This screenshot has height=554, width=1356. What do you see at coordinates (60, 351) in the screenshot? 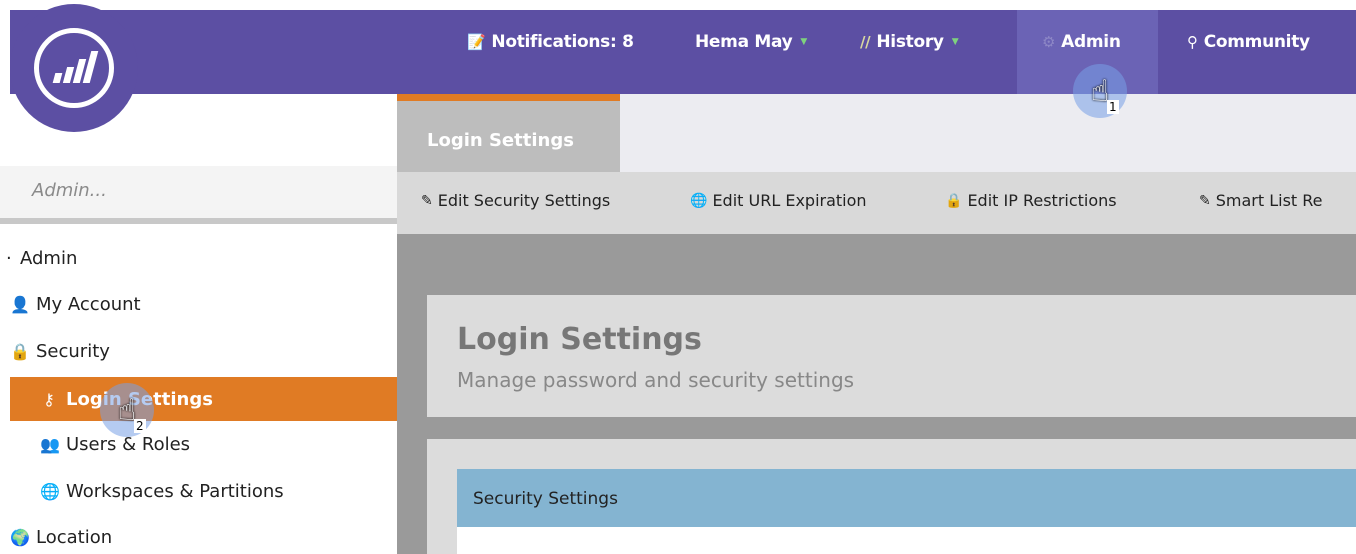
I see `sidebar-item-security: 🔒 Security` at bounding box center [60, 351].